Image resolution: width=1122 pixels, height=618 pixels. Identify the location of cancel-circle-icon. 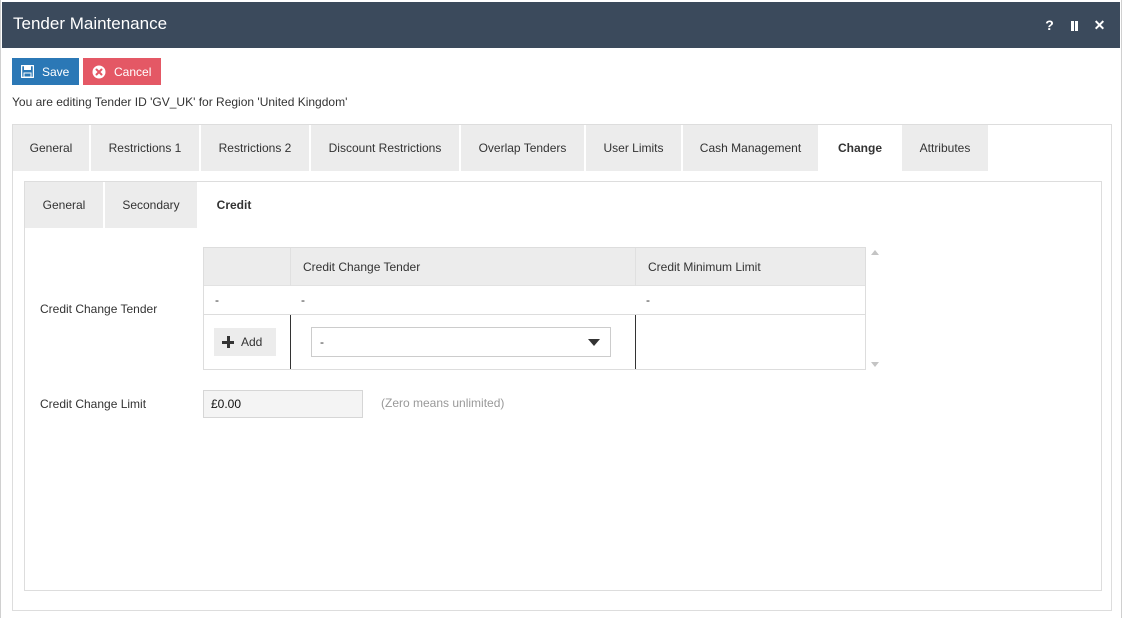
(99, 72).